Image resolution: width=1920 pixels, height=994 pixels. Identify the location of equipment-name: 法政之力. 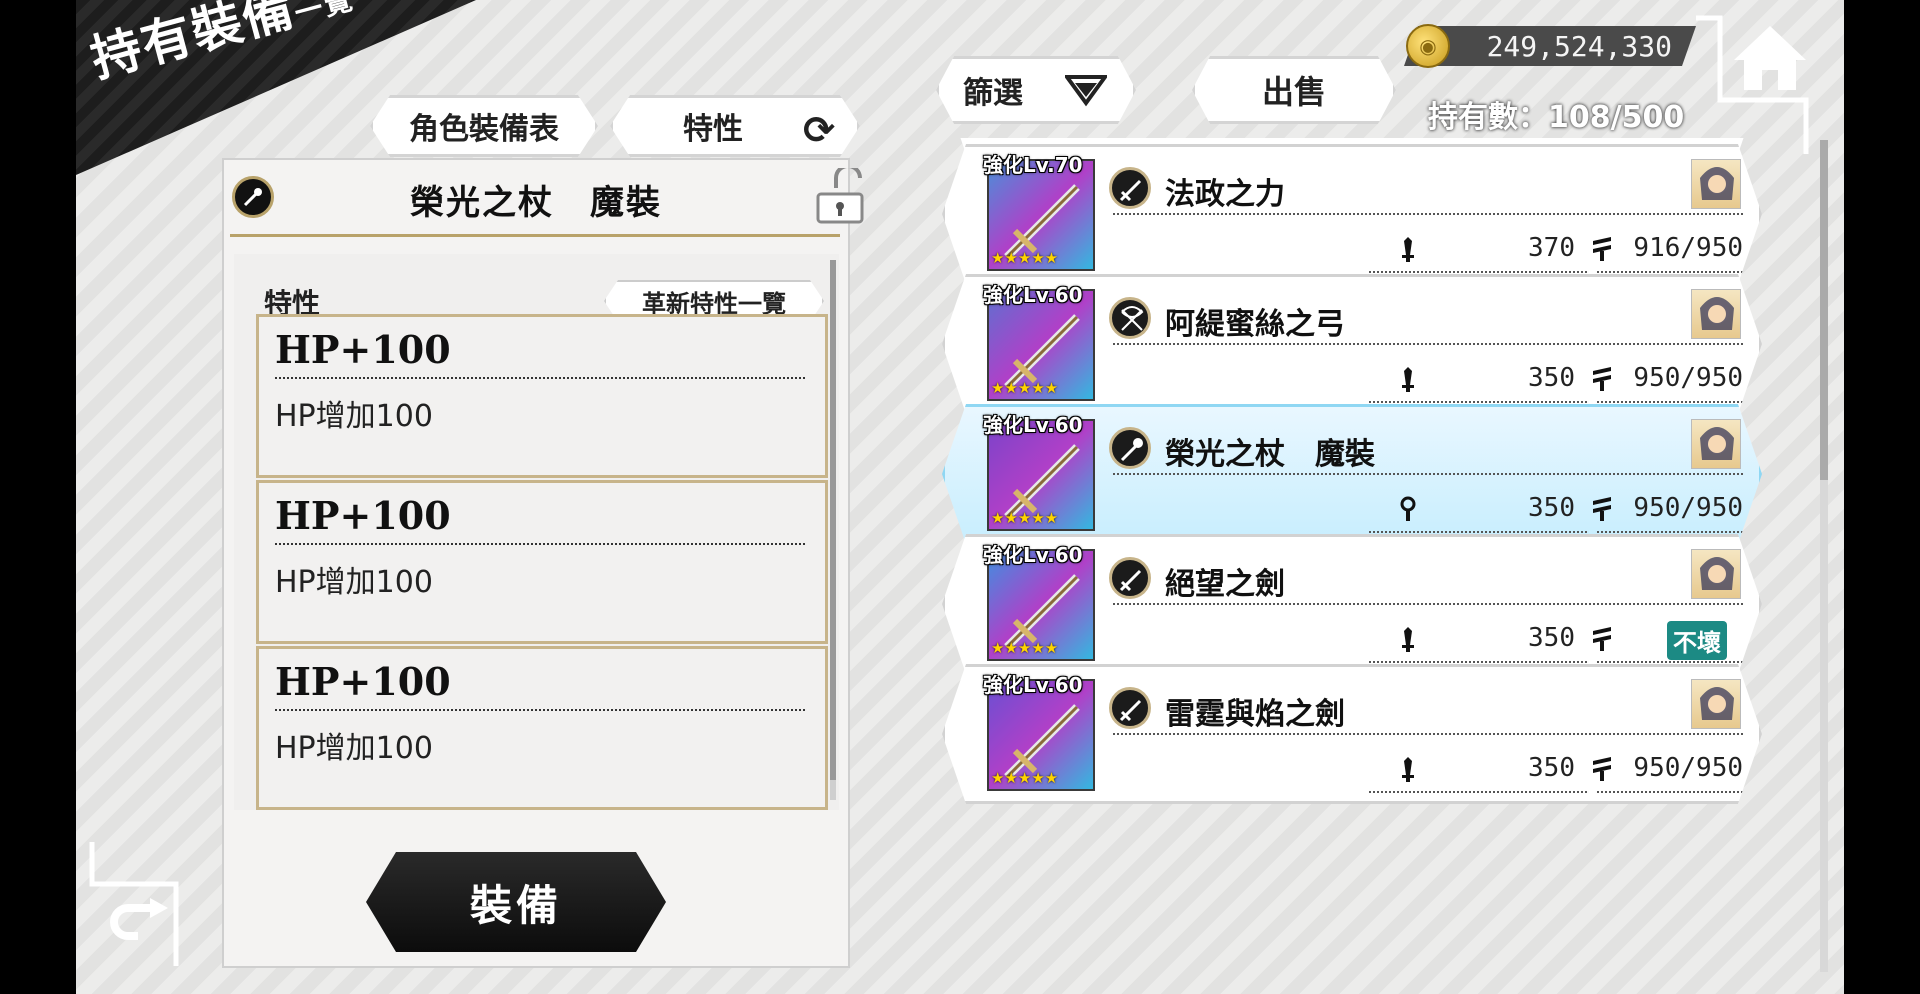
(1225, 194).